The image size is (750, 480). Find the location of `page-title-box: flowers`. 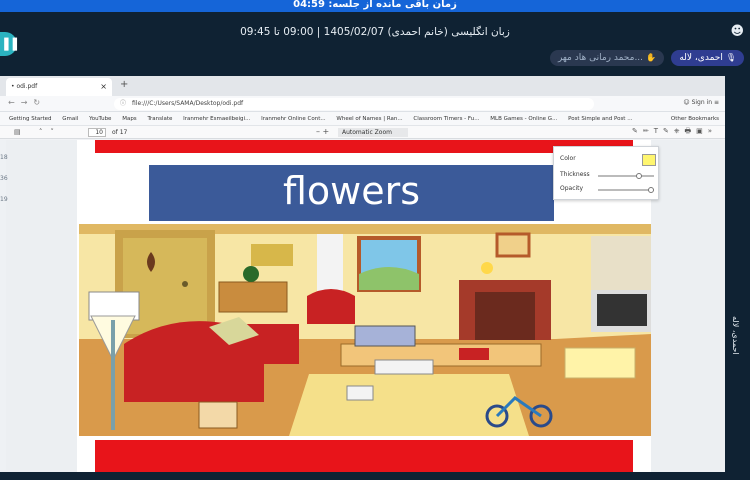

page-title-box: flowers is located at coordinates (351, 193).